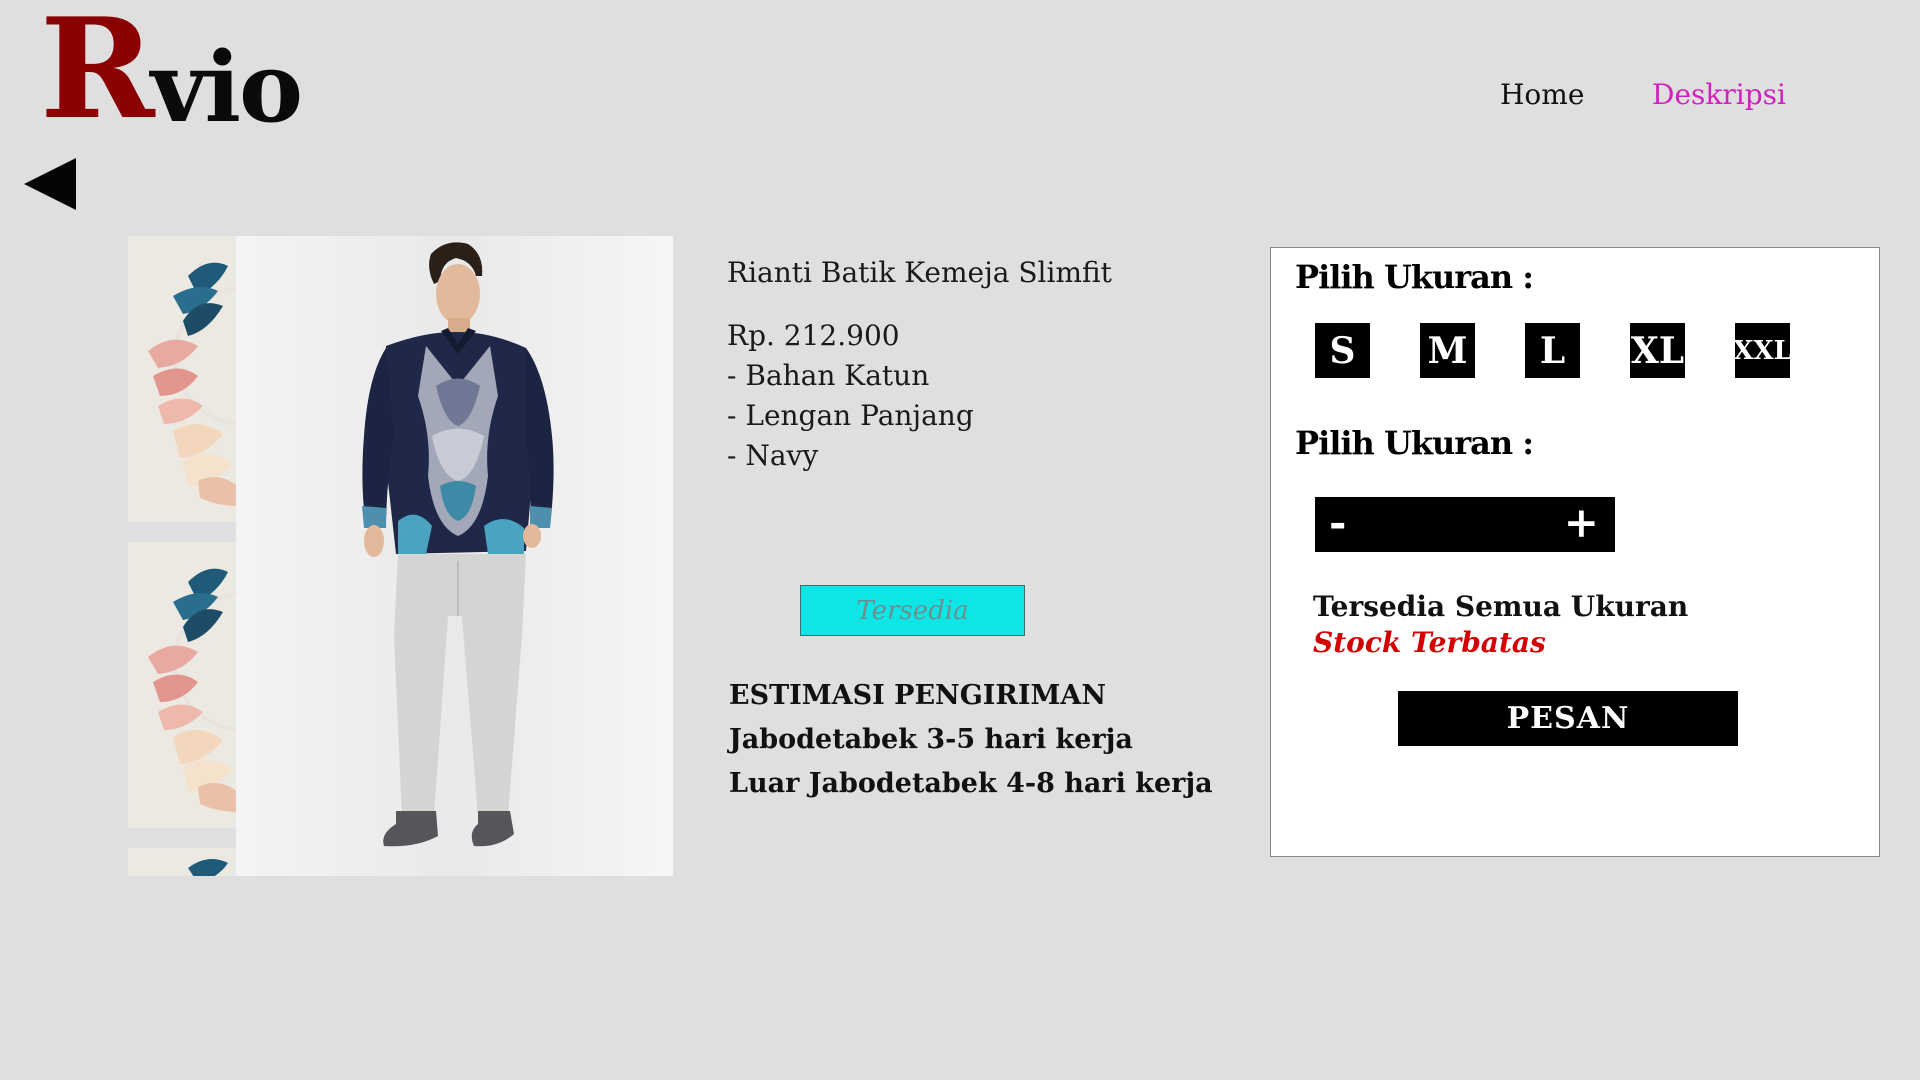 The image size is (1920, 1080). Describe the element at coordinates (50, 184) in the screenshot. I see `back-arrow-icon` at that location.